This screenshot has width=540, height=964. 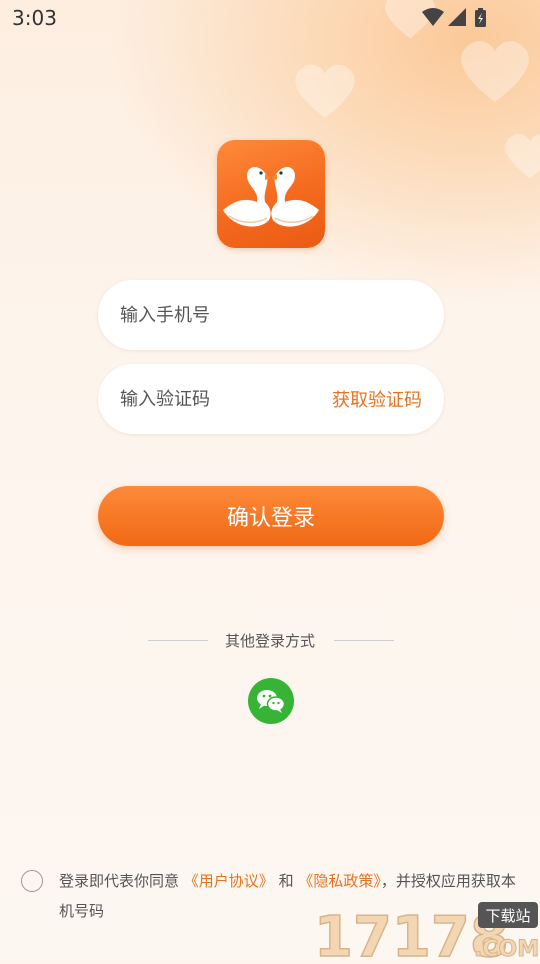 I want to click on code-field: 获取验证码, so click(x=271, y=399).